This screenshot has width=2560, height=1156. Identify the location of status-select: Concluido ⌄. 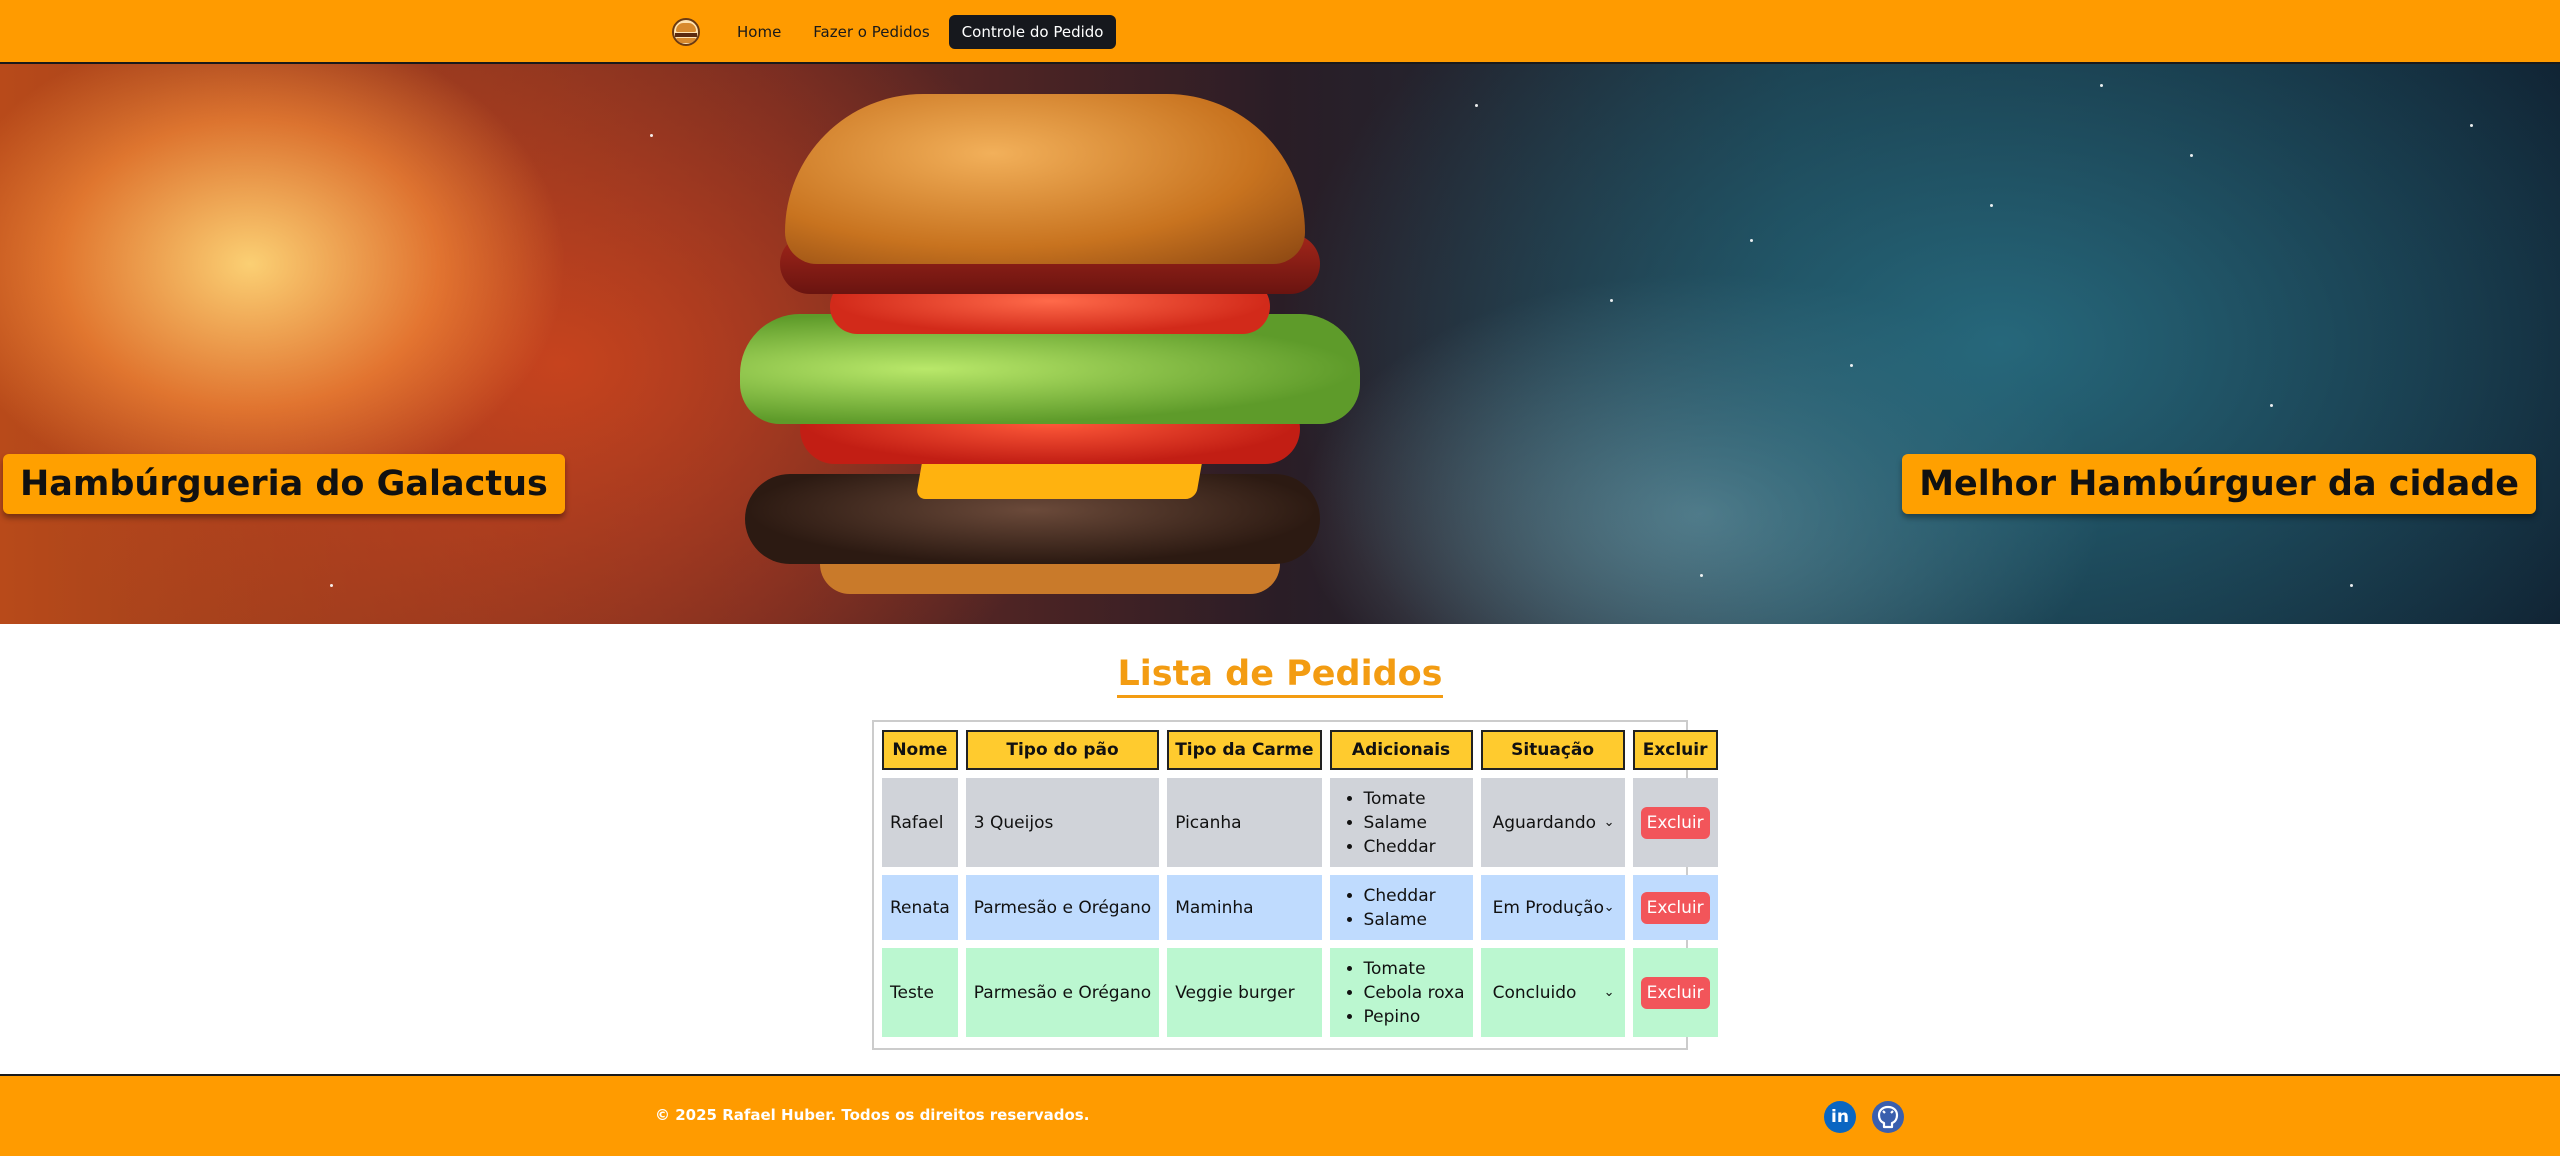
(1553, 993).